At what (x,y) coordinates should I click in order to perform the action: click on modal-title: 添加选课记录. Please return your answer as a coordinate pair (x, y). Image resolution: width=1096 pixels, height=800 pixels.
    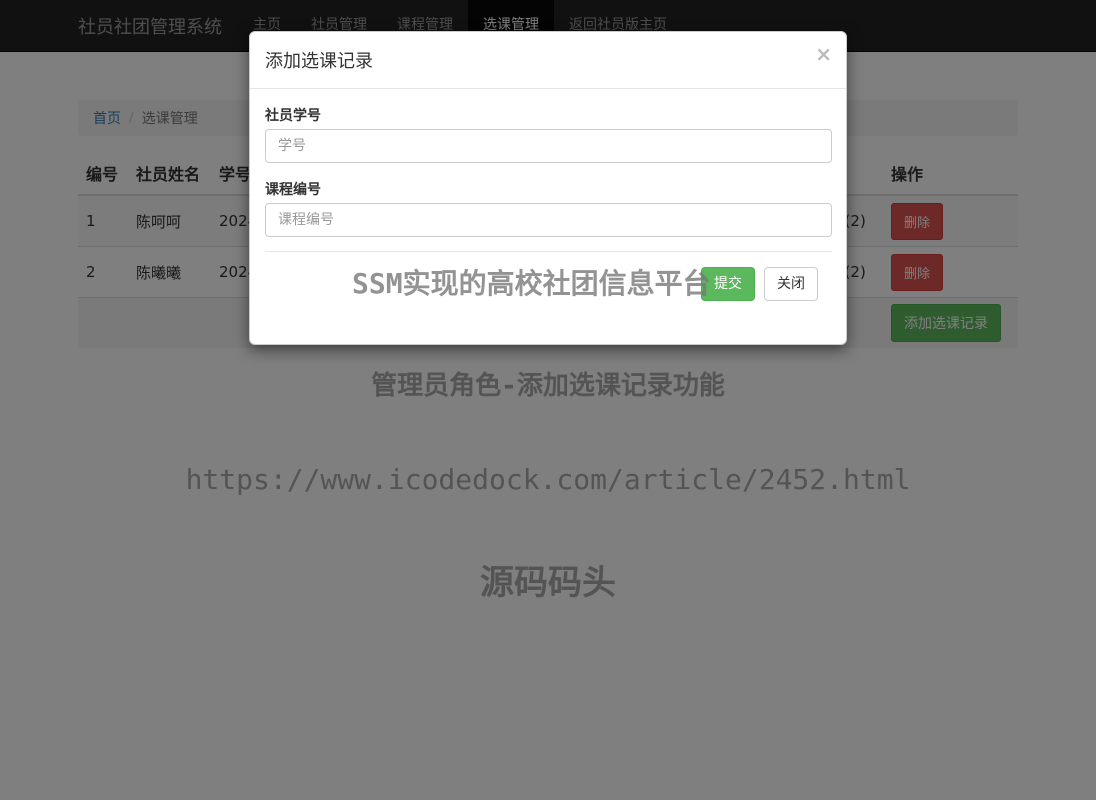
    Looking at the image, I should click on (319, 61).